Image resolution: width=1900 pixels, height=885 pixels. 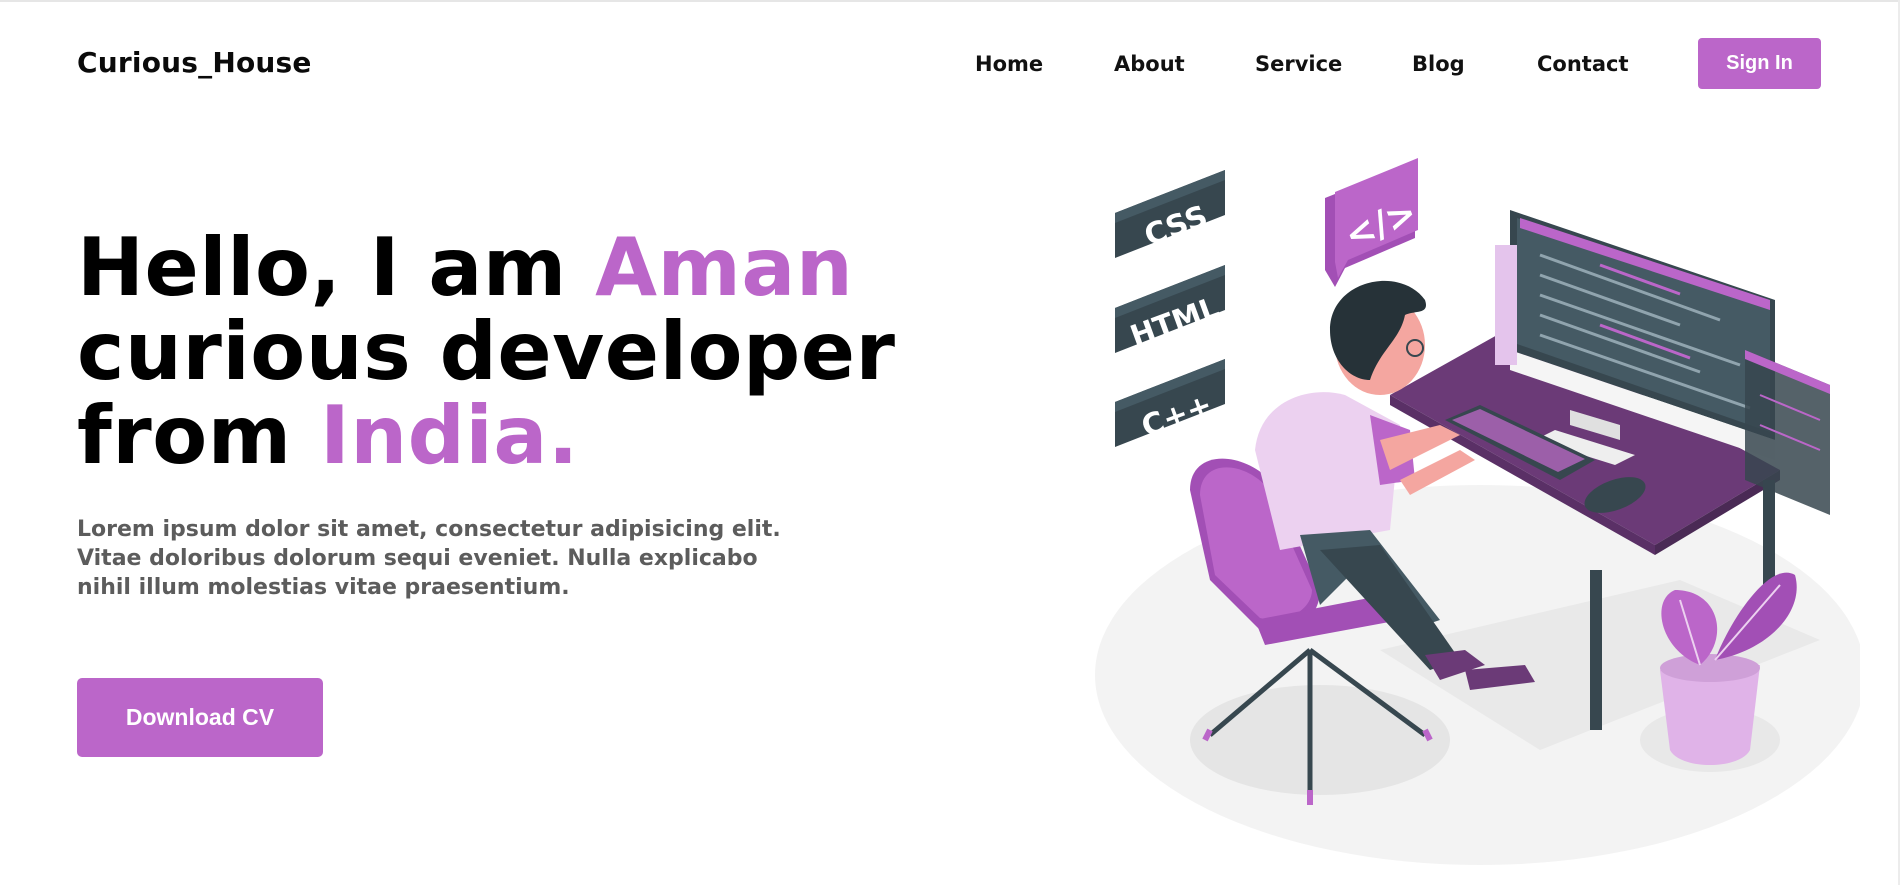 I want to click on nav-service: Service, so click(x=1298, y=64).